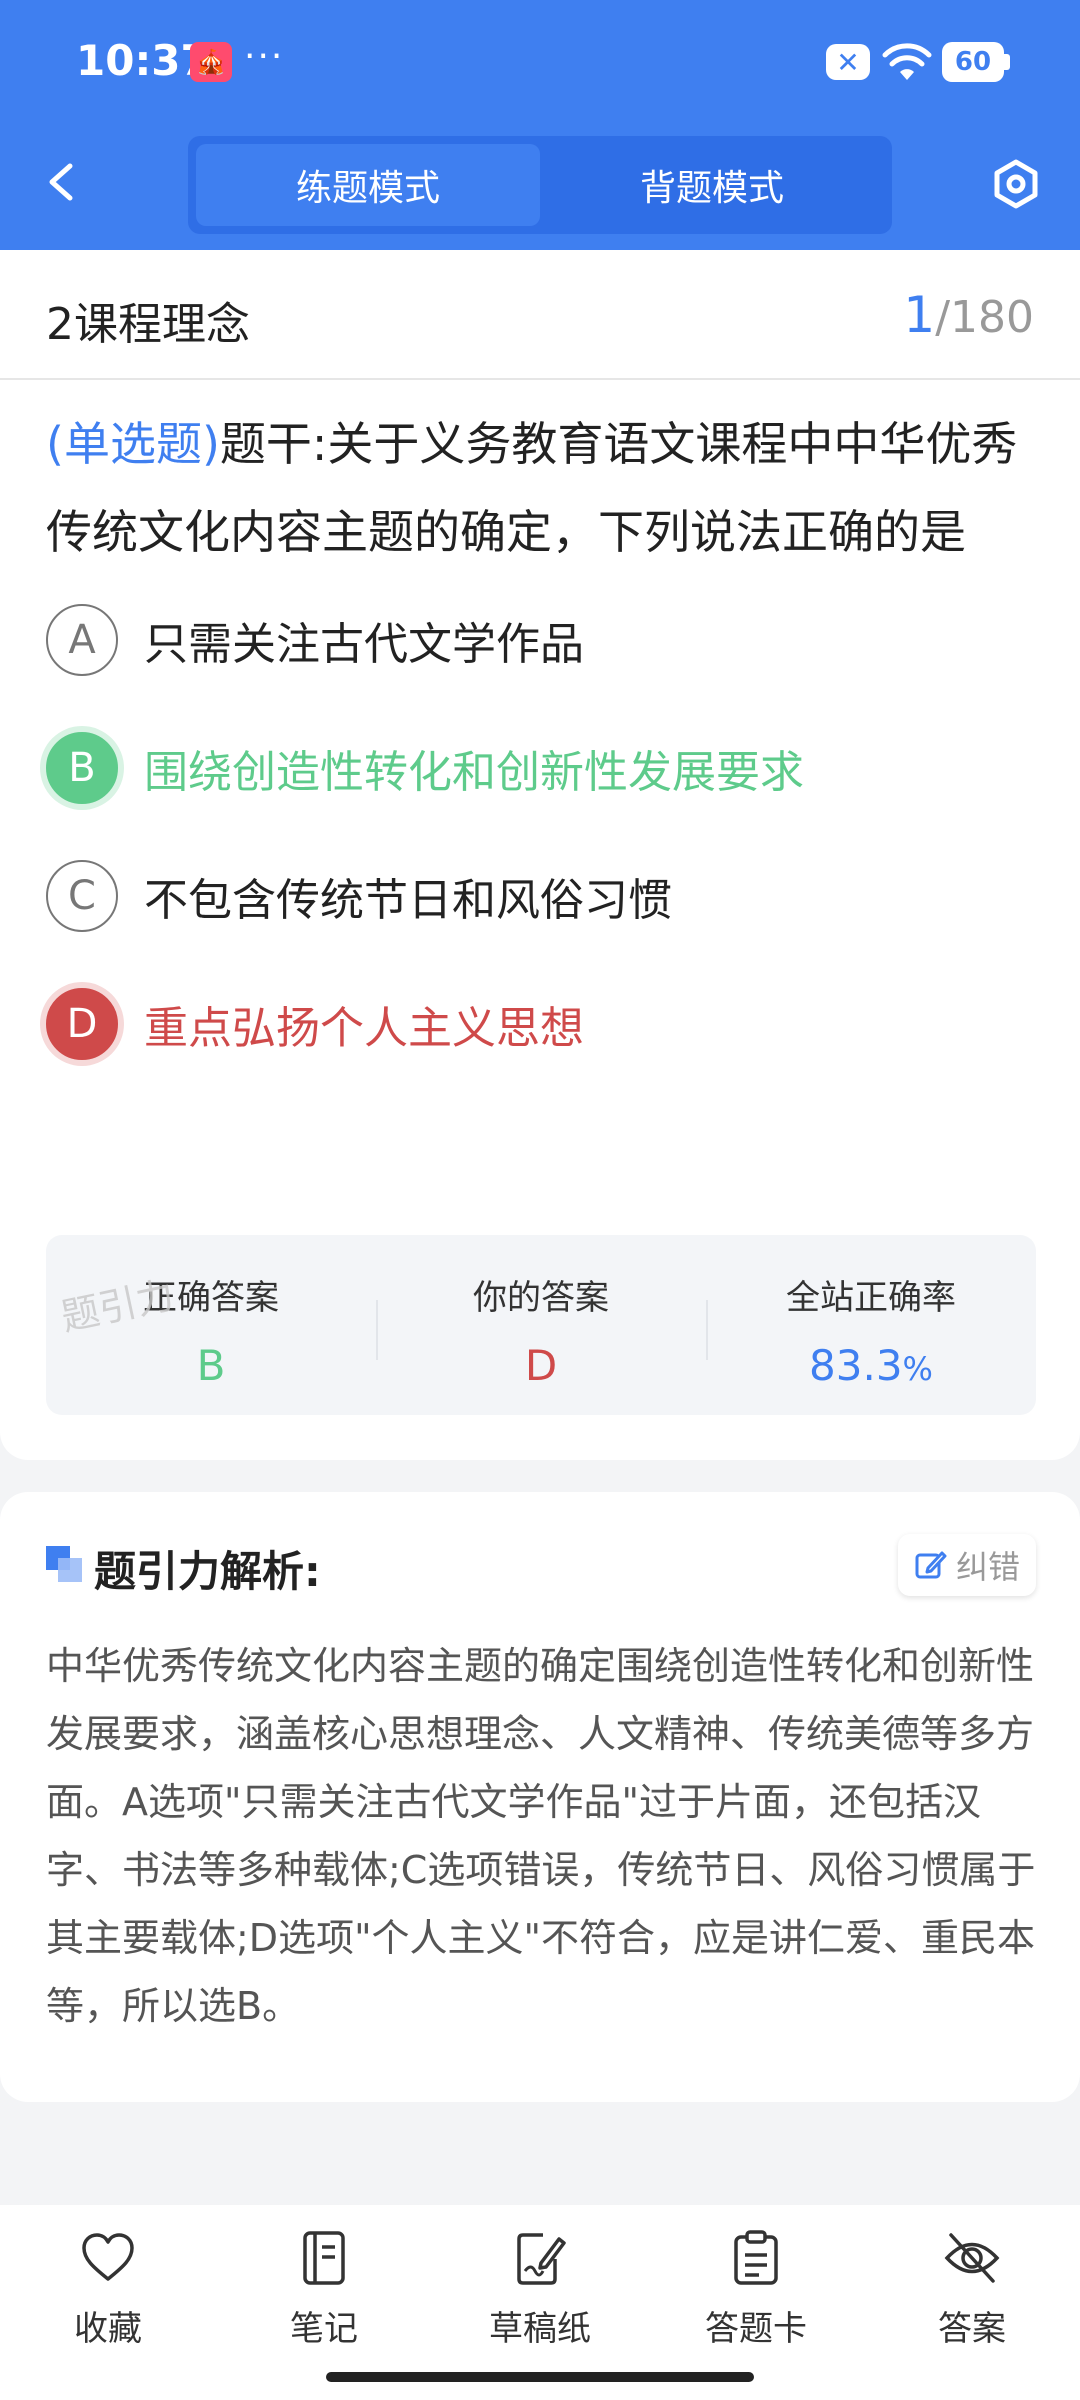 The image size is (1080, 2400). I want to click on question-type: (单选题), so click(133, 444).